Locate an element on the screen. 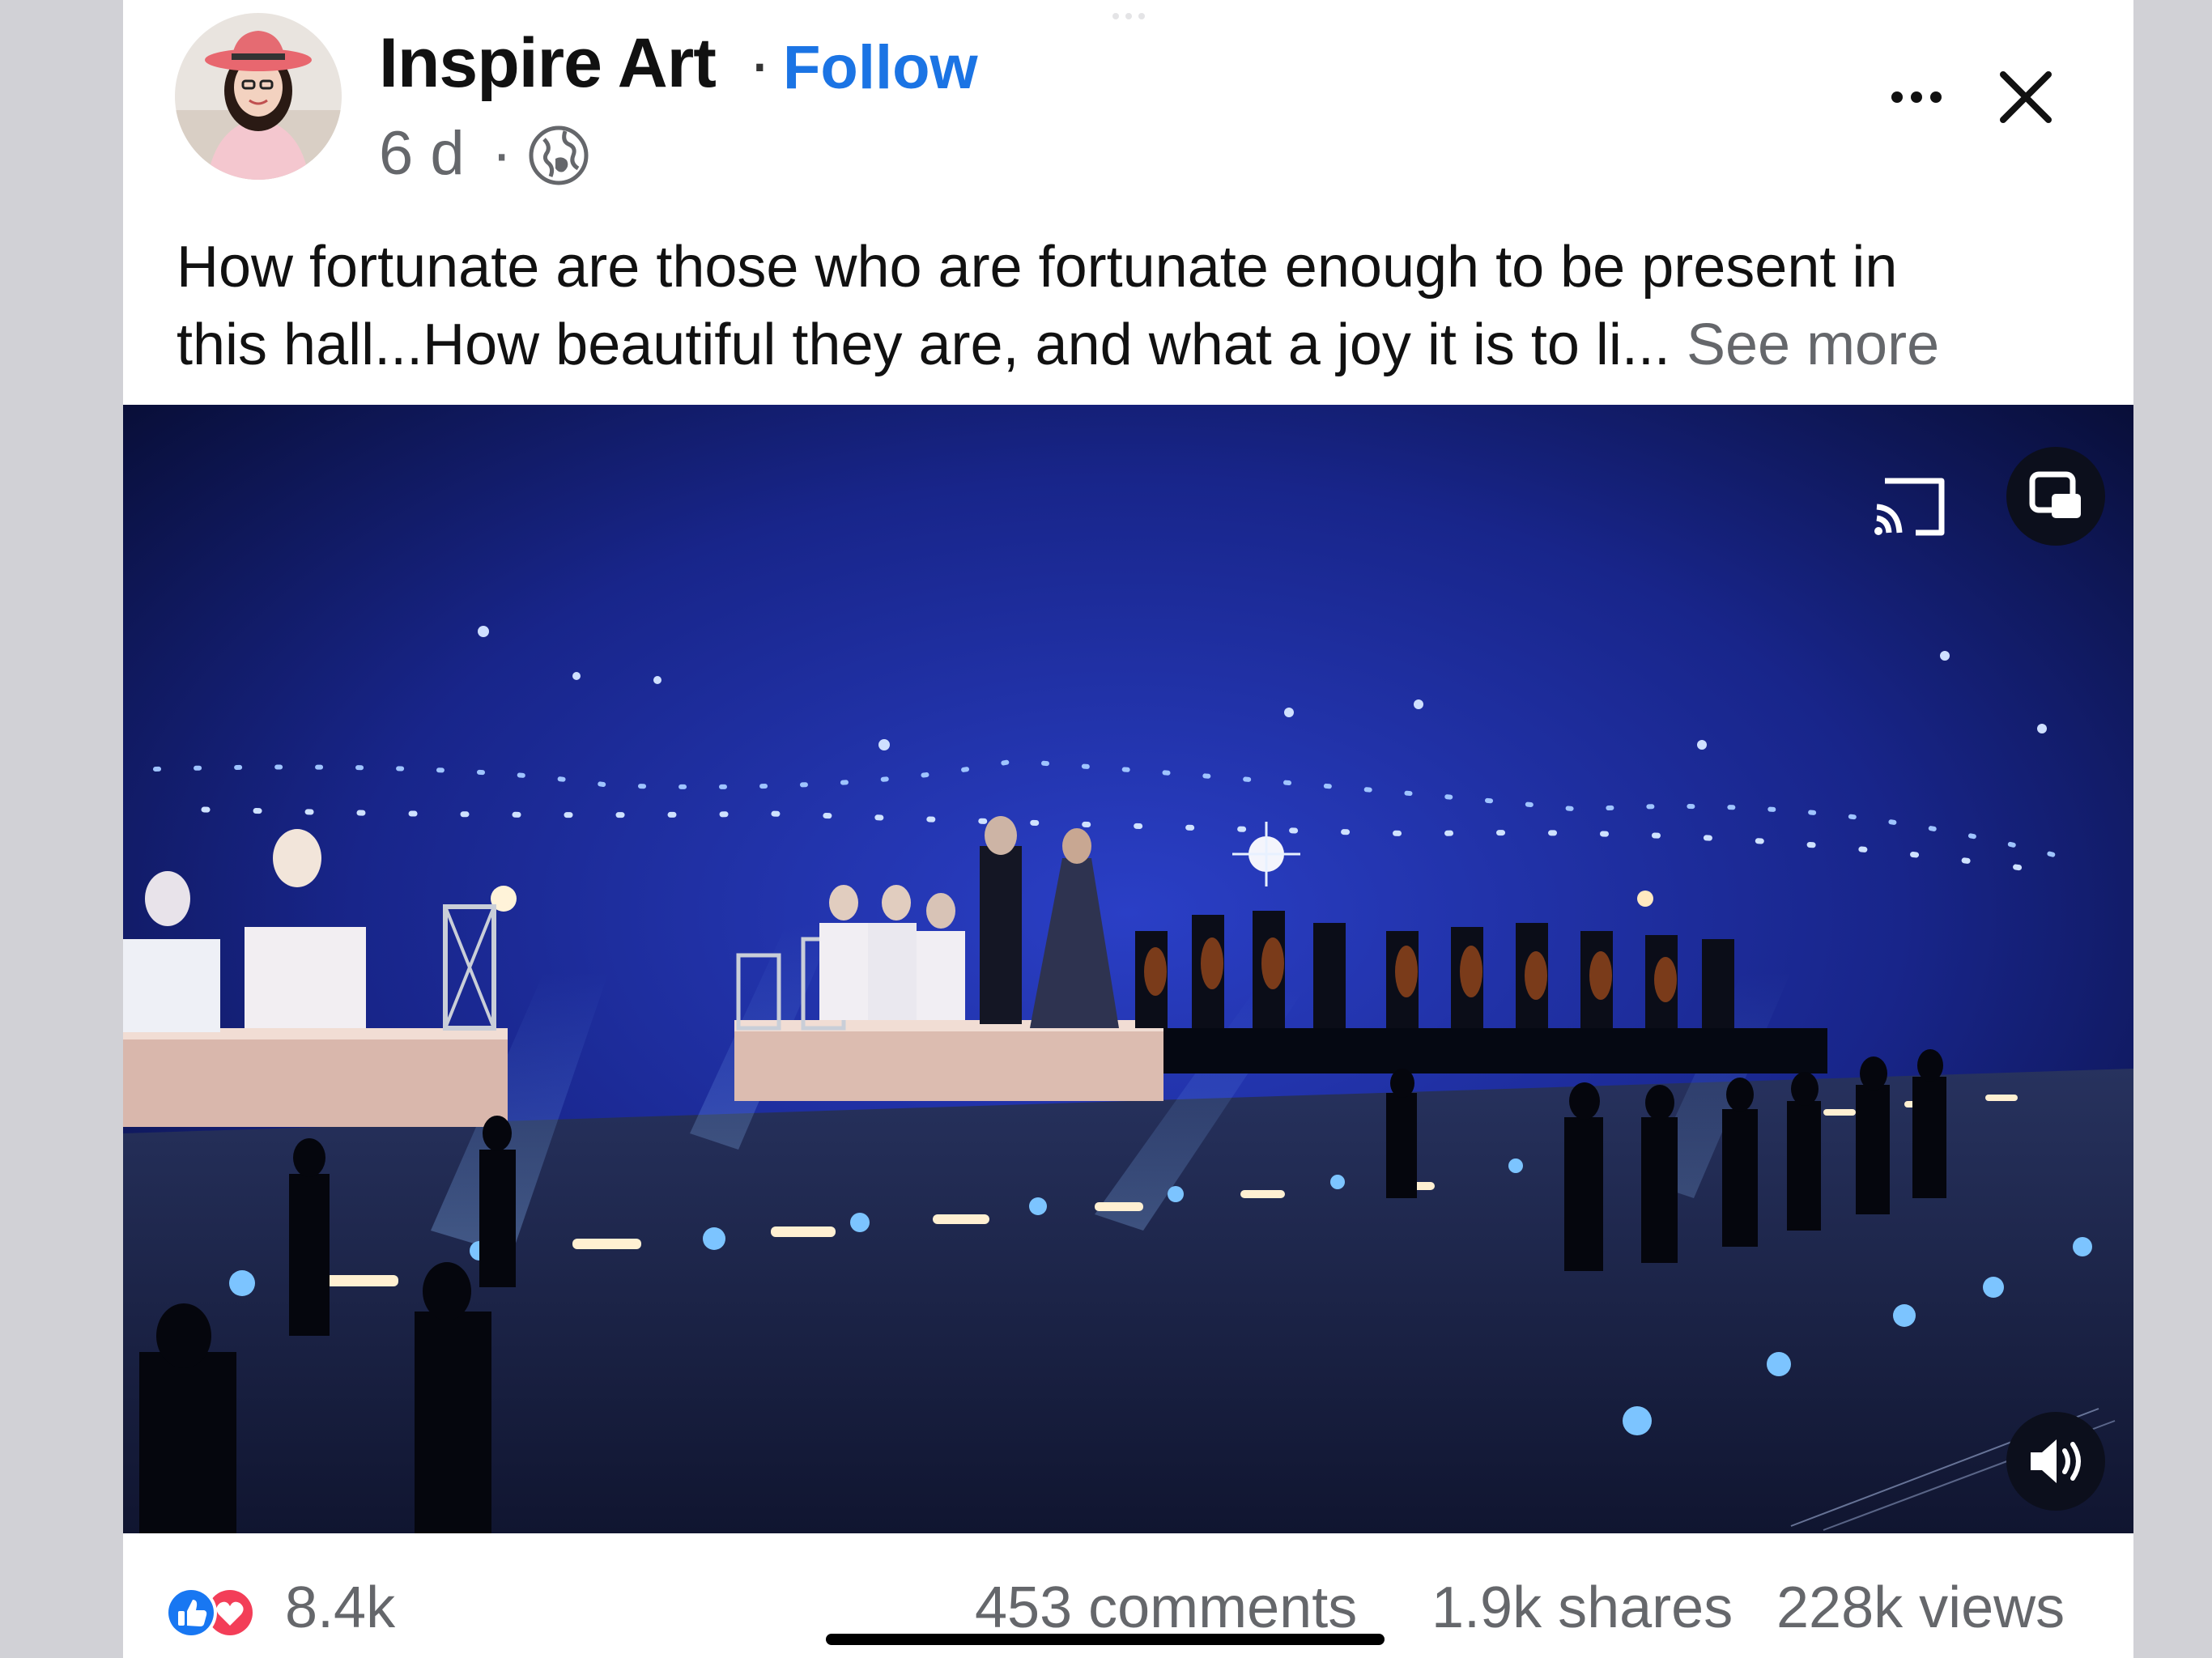 The width and height of the screenshot is (2212, 1658). close-icon is located at coordinates (2026, 97).